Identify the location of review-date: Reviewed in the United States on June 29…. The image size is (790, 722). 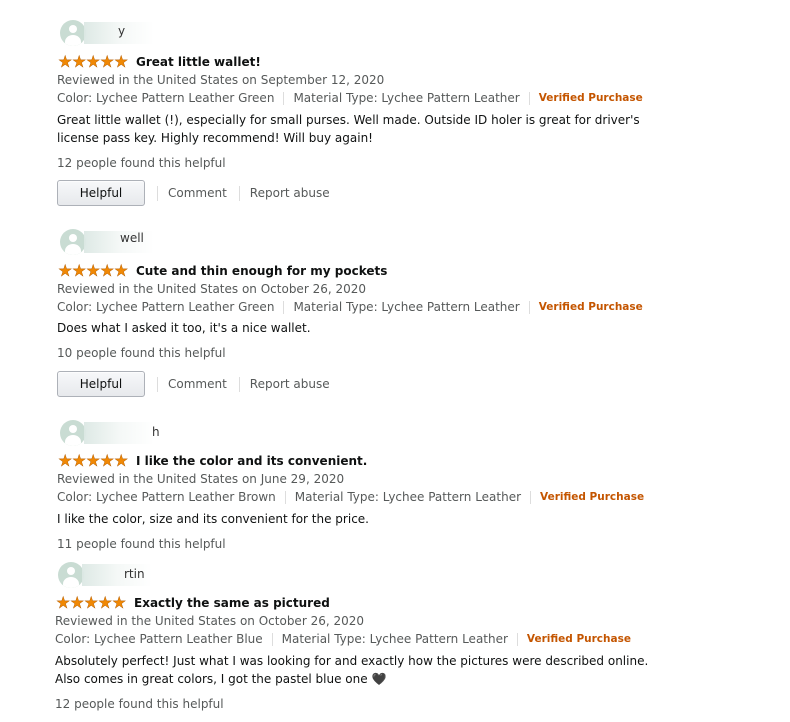
(201, 479).